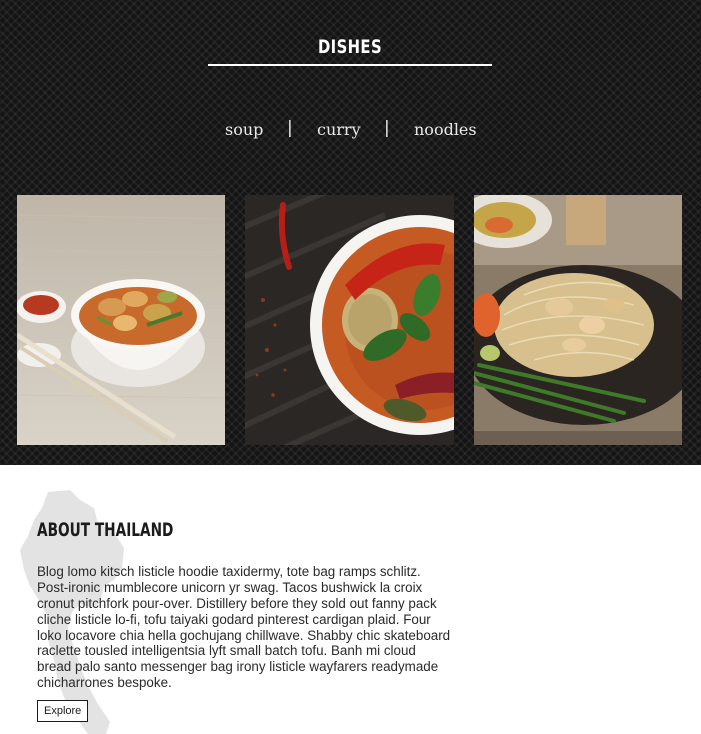  What do you see at coordinates (349, 320) in the screenshot?
I see `curry-photo` at bounding box center [349, 320].